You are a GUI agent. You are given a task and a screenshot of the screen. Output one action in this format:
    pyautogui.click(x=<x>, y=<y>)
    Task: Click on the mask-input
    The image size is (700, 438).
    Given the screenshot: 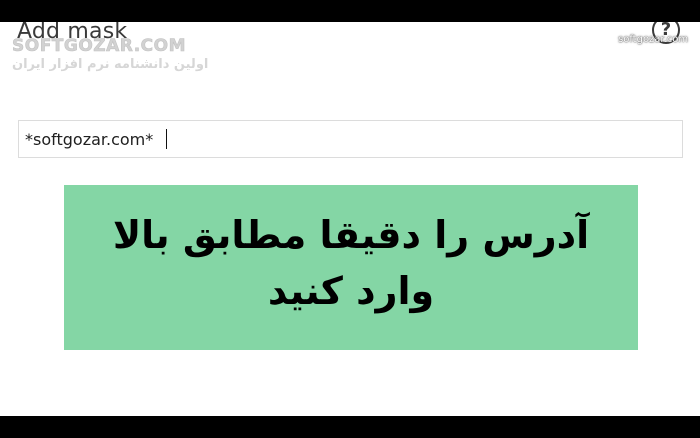 What is the action you would take?
    pyautogui.click(x=350, y=139)
    